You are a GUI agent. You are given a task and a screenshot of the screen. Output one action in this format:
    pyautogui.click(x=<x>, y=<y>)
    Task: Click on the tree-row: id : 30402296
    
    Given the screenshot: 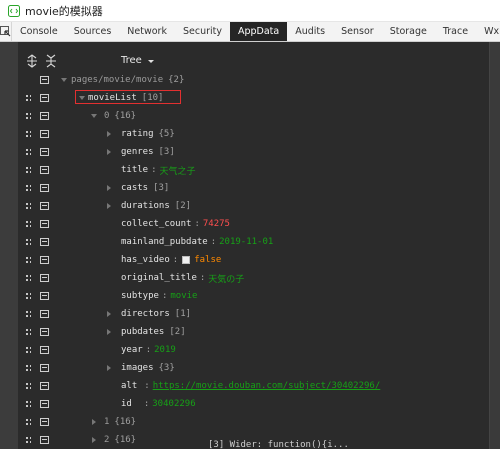 What is the action you would take?
    pyautogui.click(x=253, y=404)
    